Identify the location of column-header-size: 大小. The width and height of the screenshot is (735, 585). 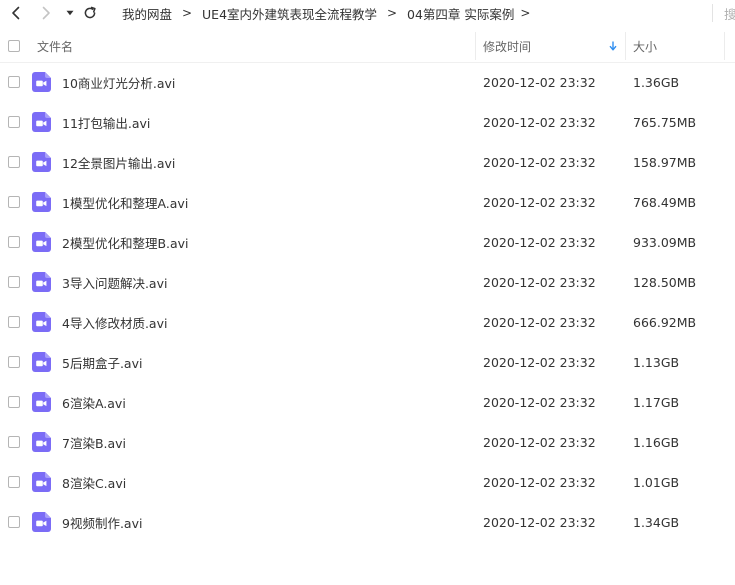
(645, 46).